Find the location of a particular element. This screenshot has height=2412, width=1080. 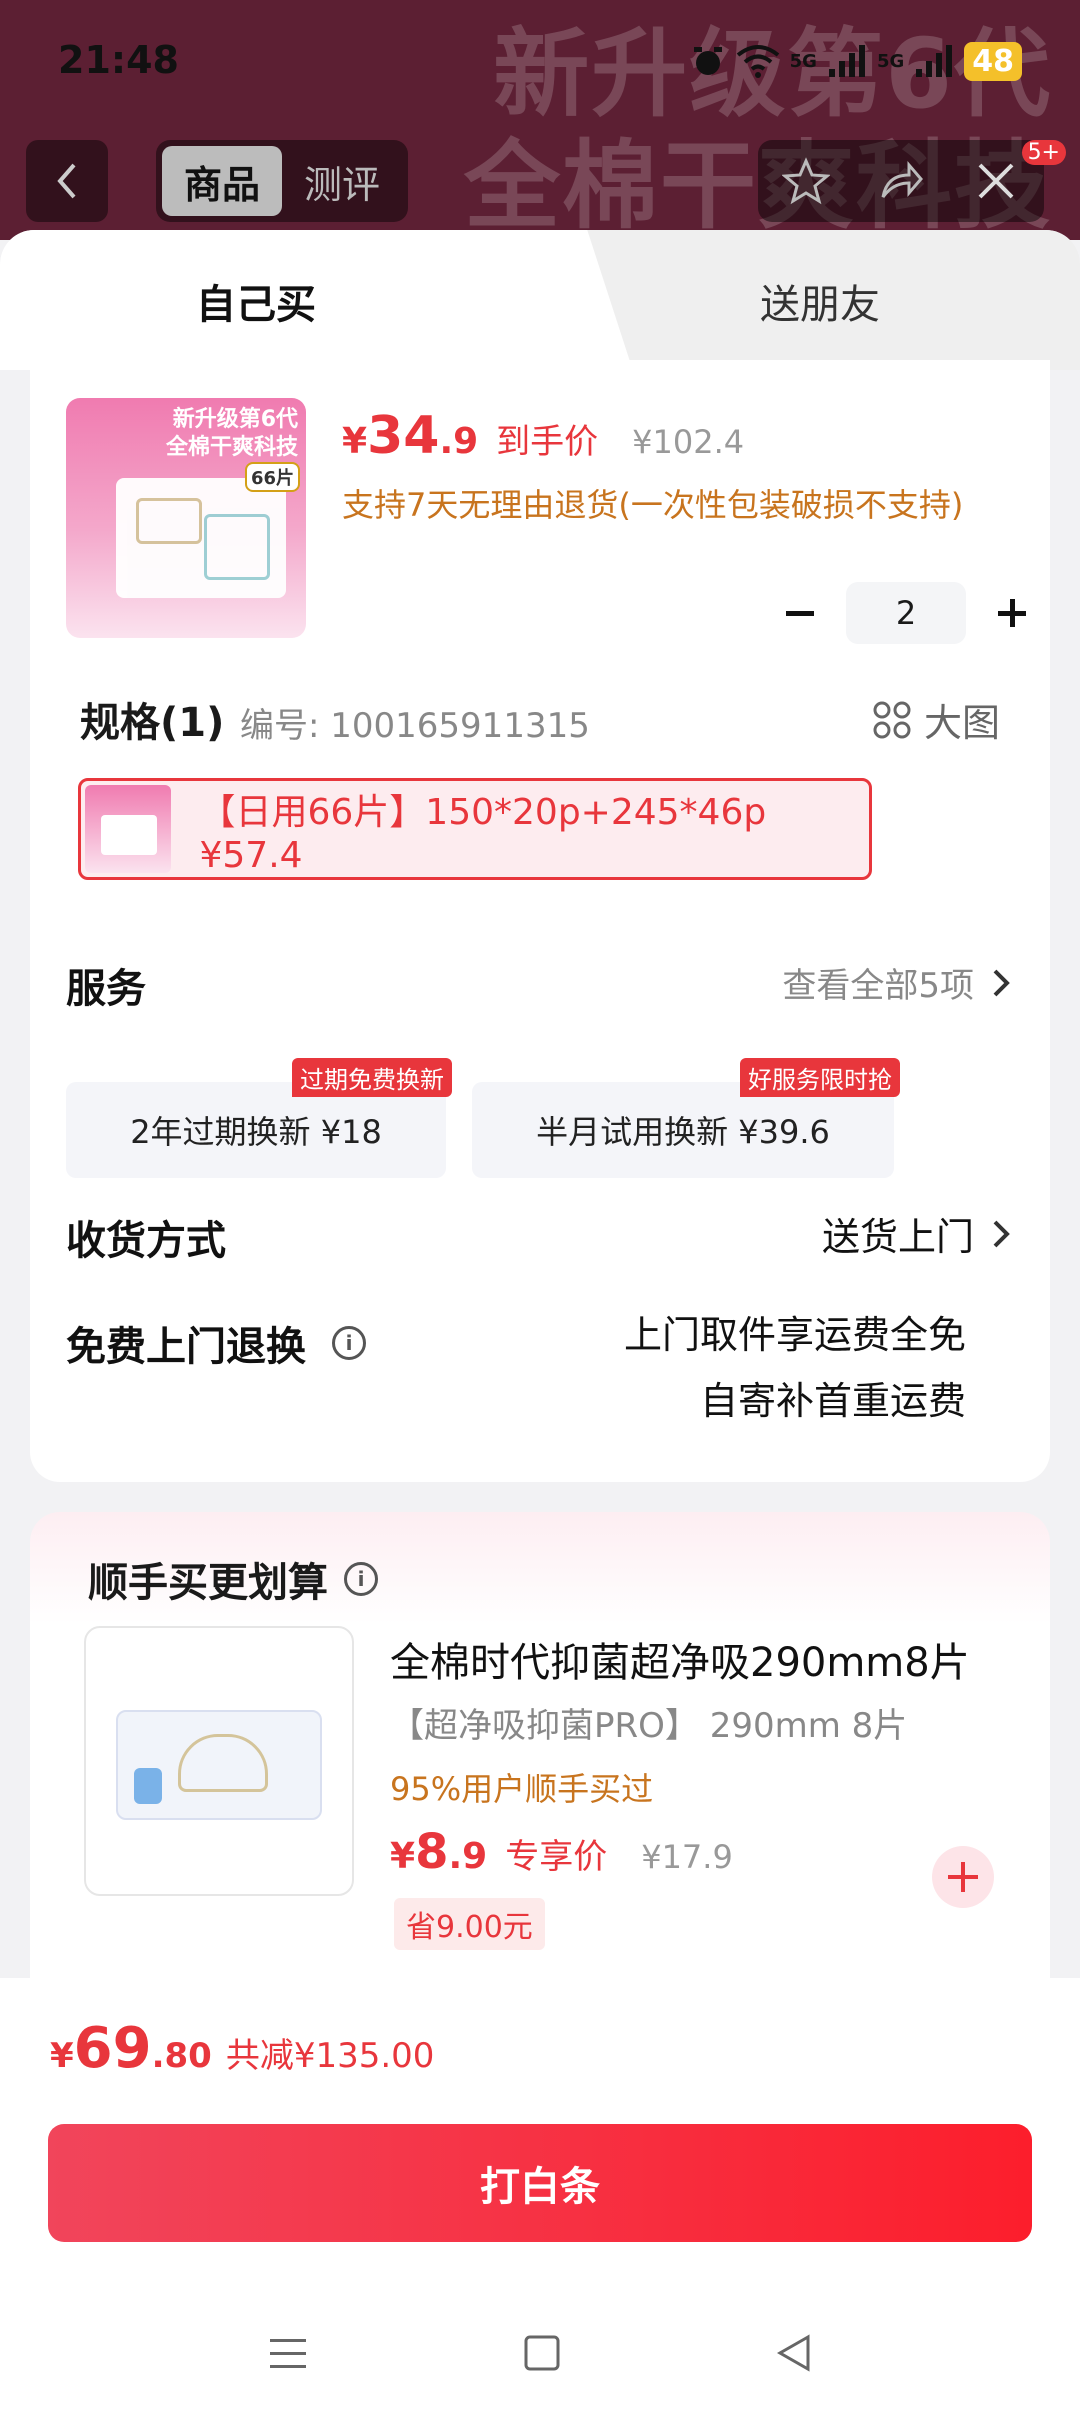

total-price-row: ¥ 69 .80 共减¥135.00 is located at coordinates (242, 2048).